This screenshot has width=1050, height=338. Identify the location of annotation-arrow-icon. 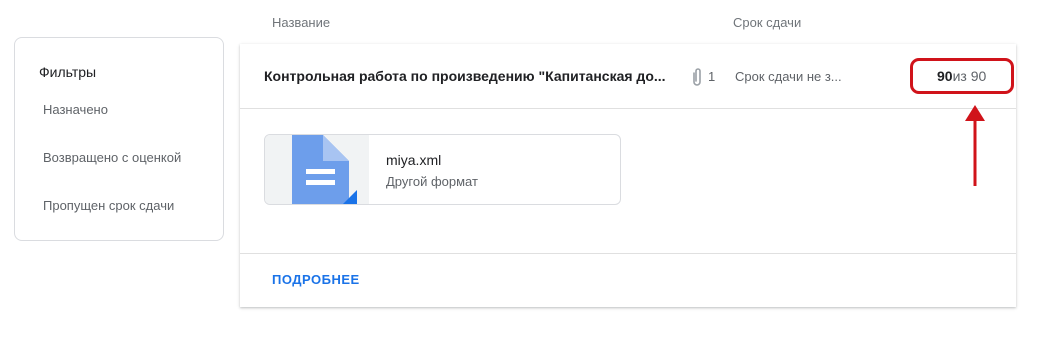
(975, 145).